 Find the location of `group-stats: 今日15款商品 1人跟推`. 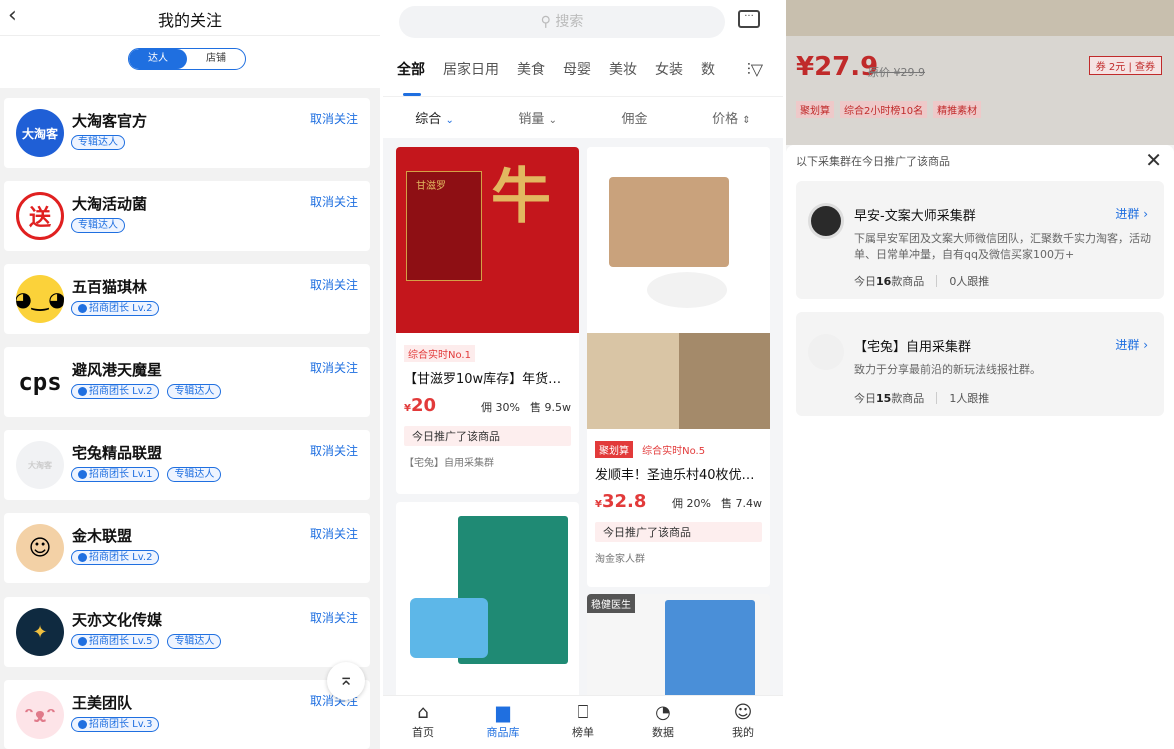

group-stats: 今日15款商品 1人跟推 is located at coordinates (921, 398).